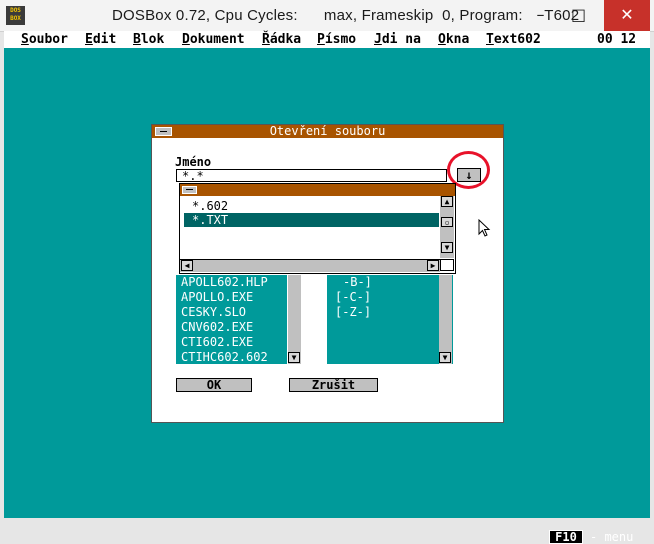 This screenshot has width=654, height=544. What do you see at coordinates (433, 265) in the screenshot?
I see `scroll-right-arrow-icon: ▶` at bounding box center [433, 265].